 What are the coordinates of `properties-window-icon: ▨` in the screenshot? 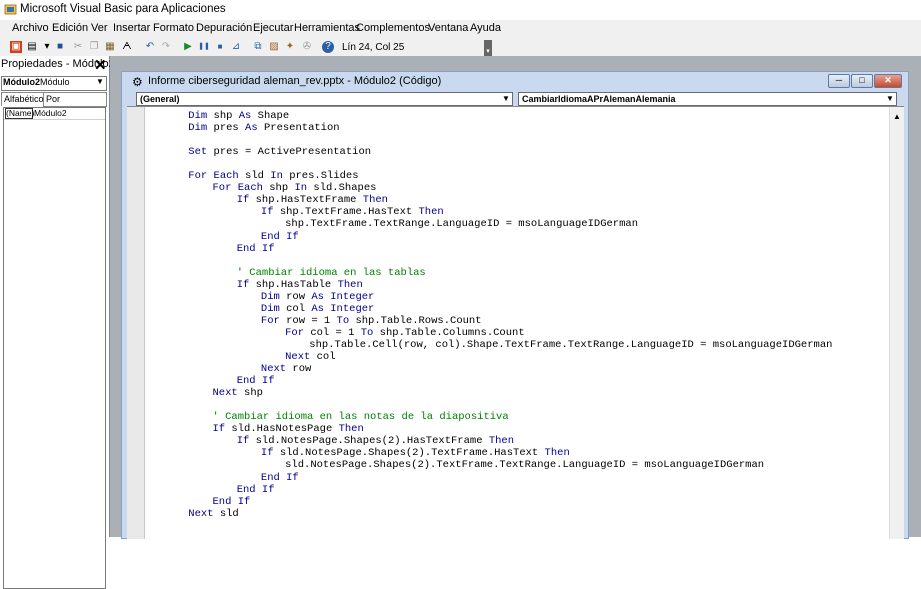 It's located at (274, 47).